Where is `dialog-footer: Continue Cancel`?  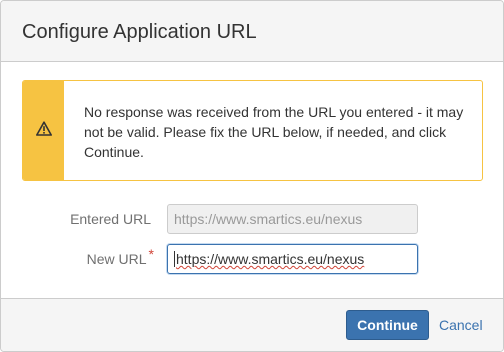 dialog-footer: Continue Cancel is located at coordinates (252, 324).